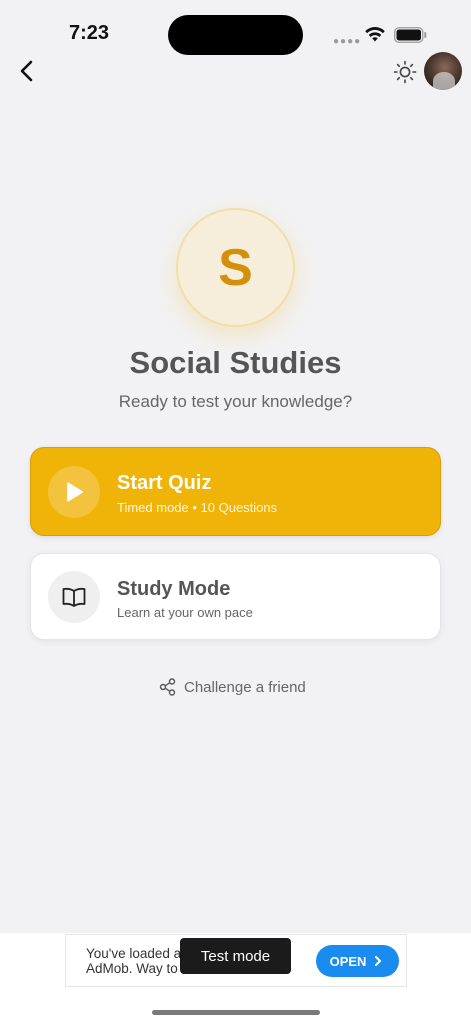 This screenshot has height=1024, width=471. What do you see at coordinates (378, 961) in the screenshot?
I see `chevron-right-icon` at bounding box center [378, 961].